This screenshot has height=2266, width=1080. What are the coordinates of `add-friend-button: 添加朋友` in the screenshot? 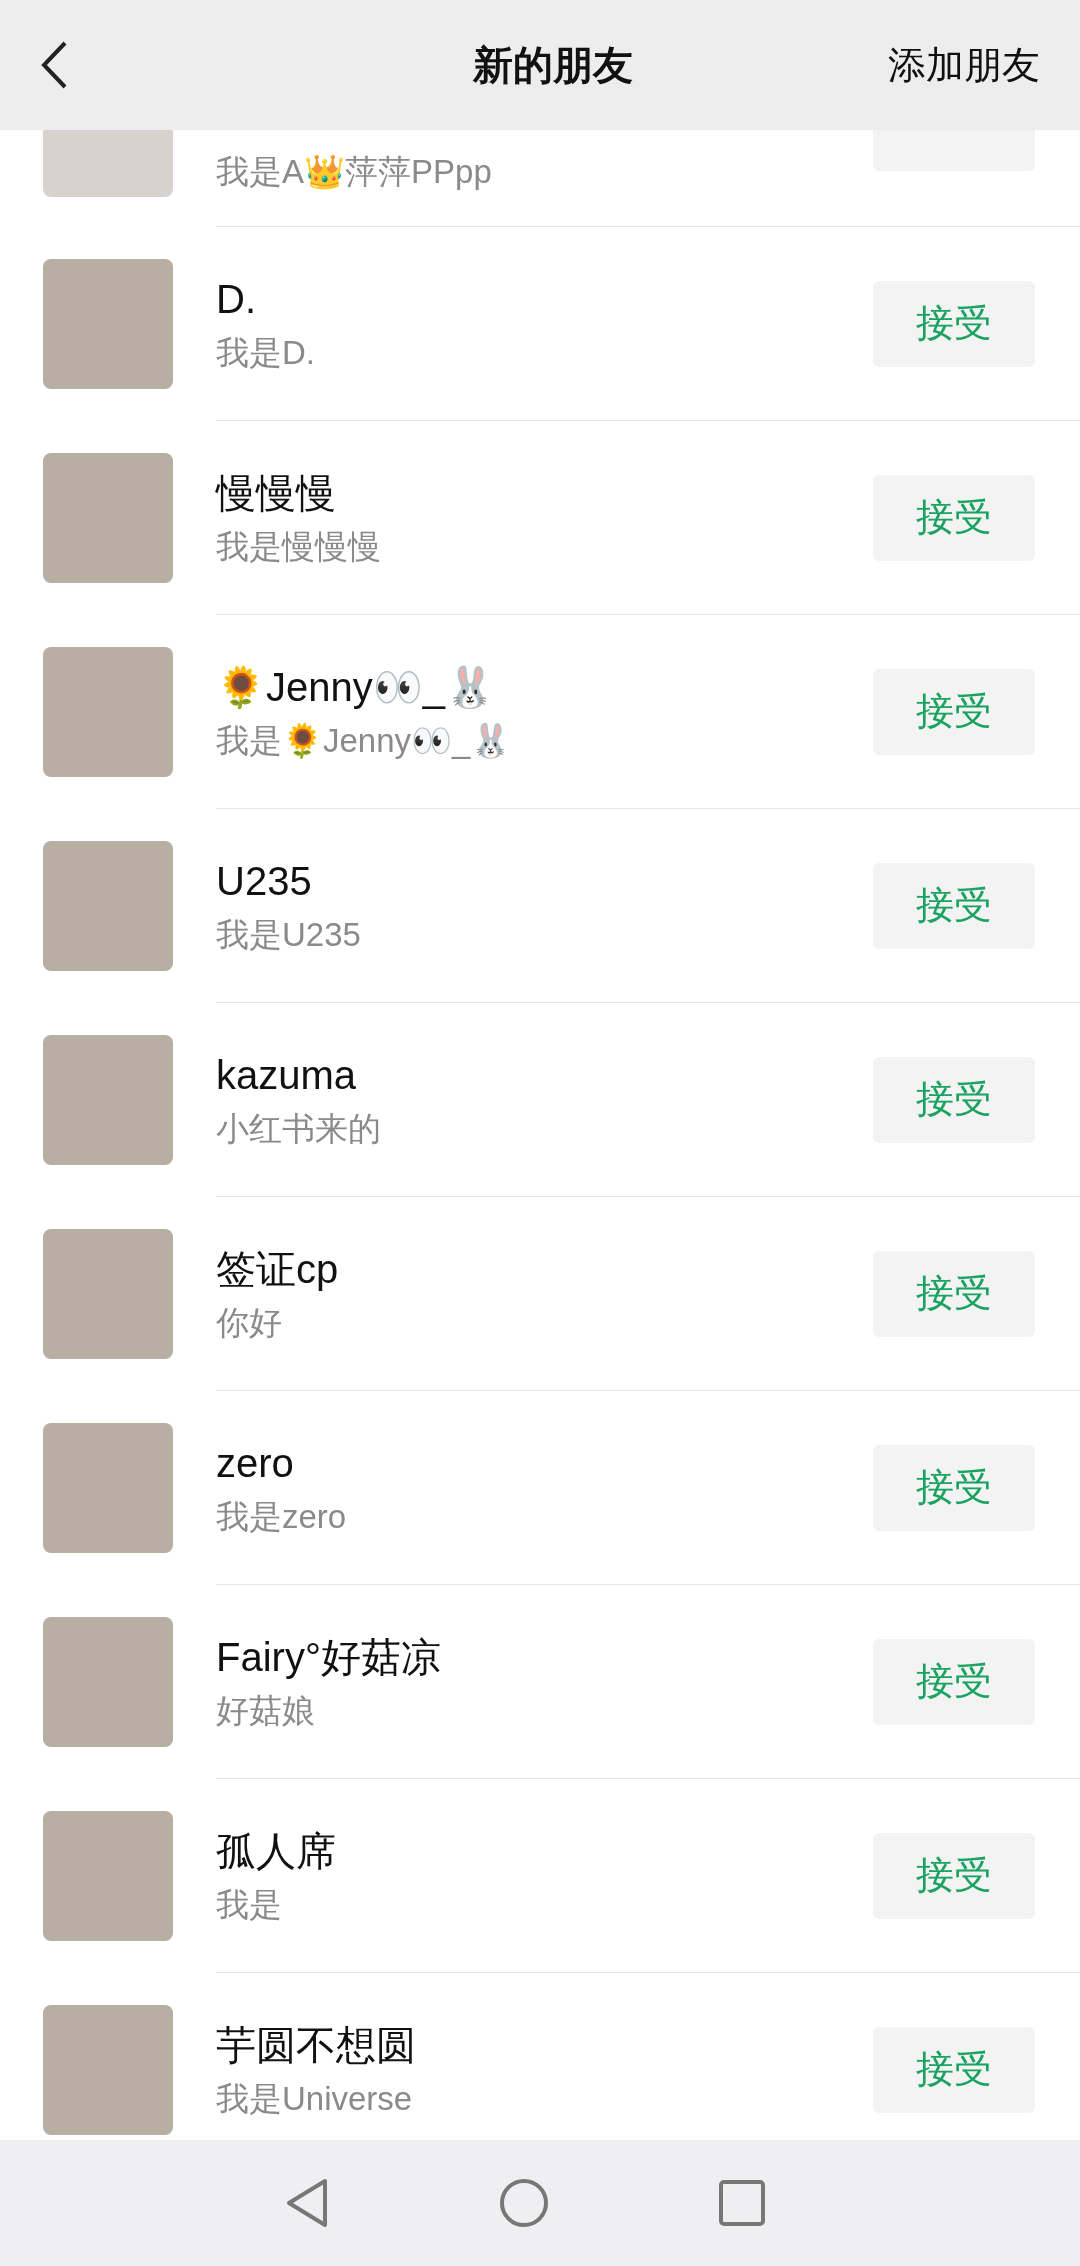 It's located at (964, 65).